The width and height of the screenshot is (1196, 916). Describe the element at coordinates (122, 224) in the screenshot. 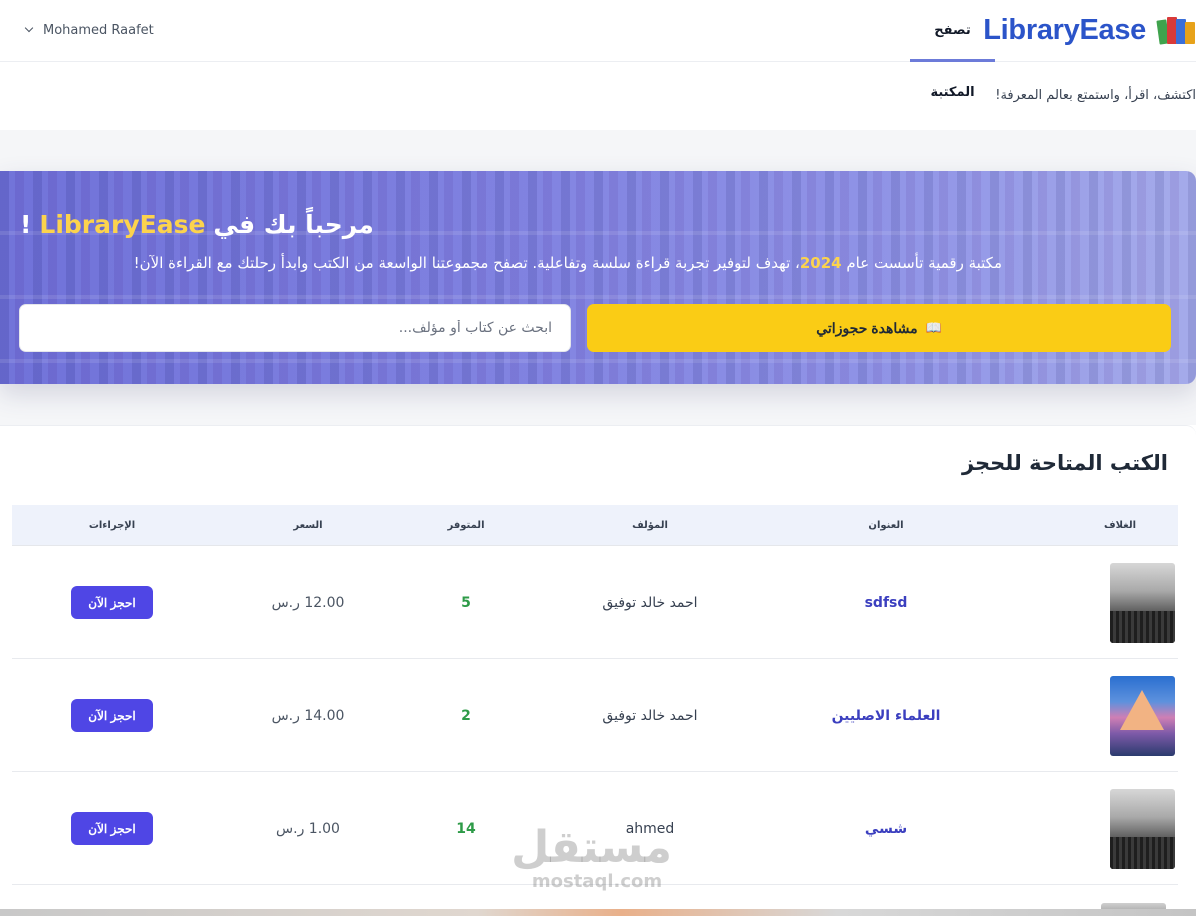

I see `hero-title-brand: LibraryEase` at that location.